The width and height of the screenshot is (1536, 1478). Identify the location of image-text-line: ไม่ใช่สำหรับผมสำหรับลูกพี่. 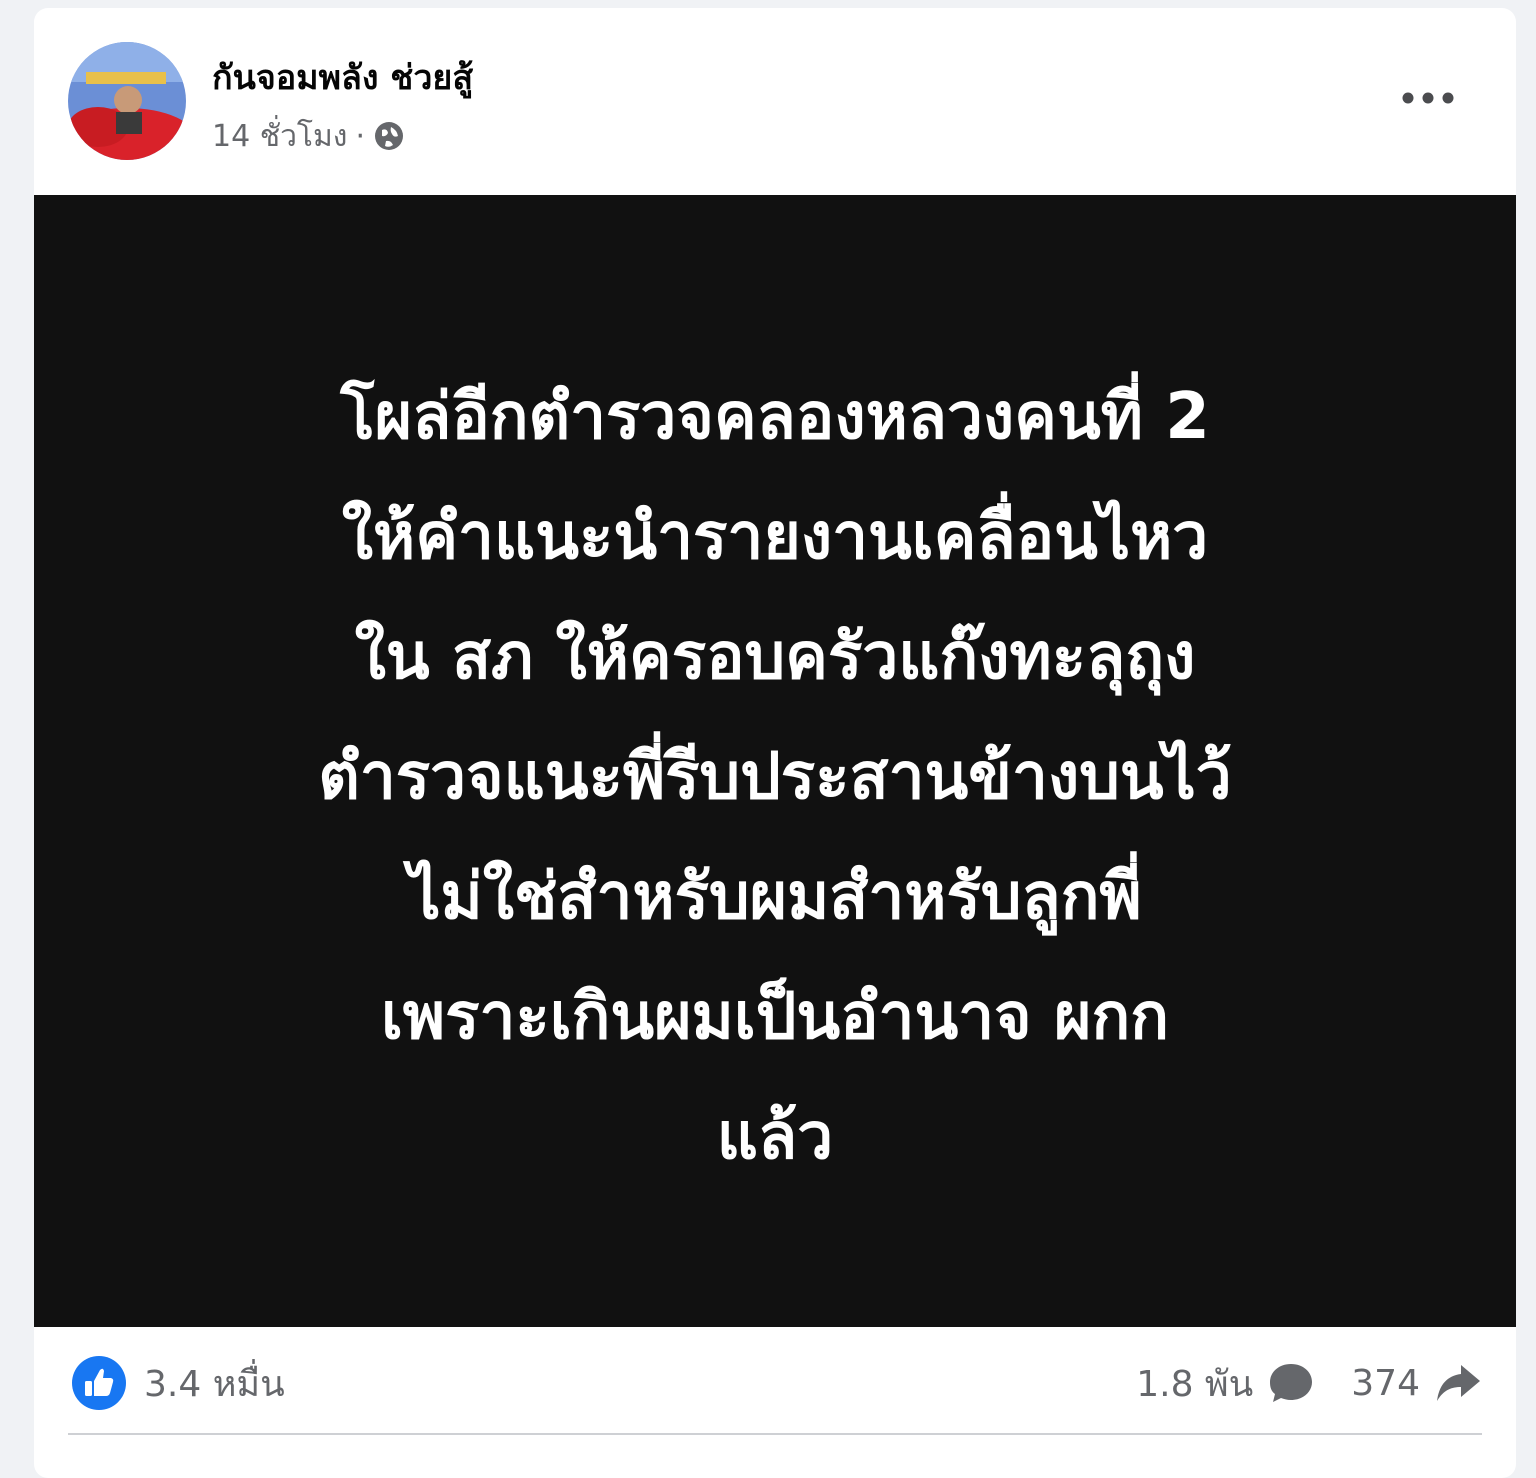
(775, 897).